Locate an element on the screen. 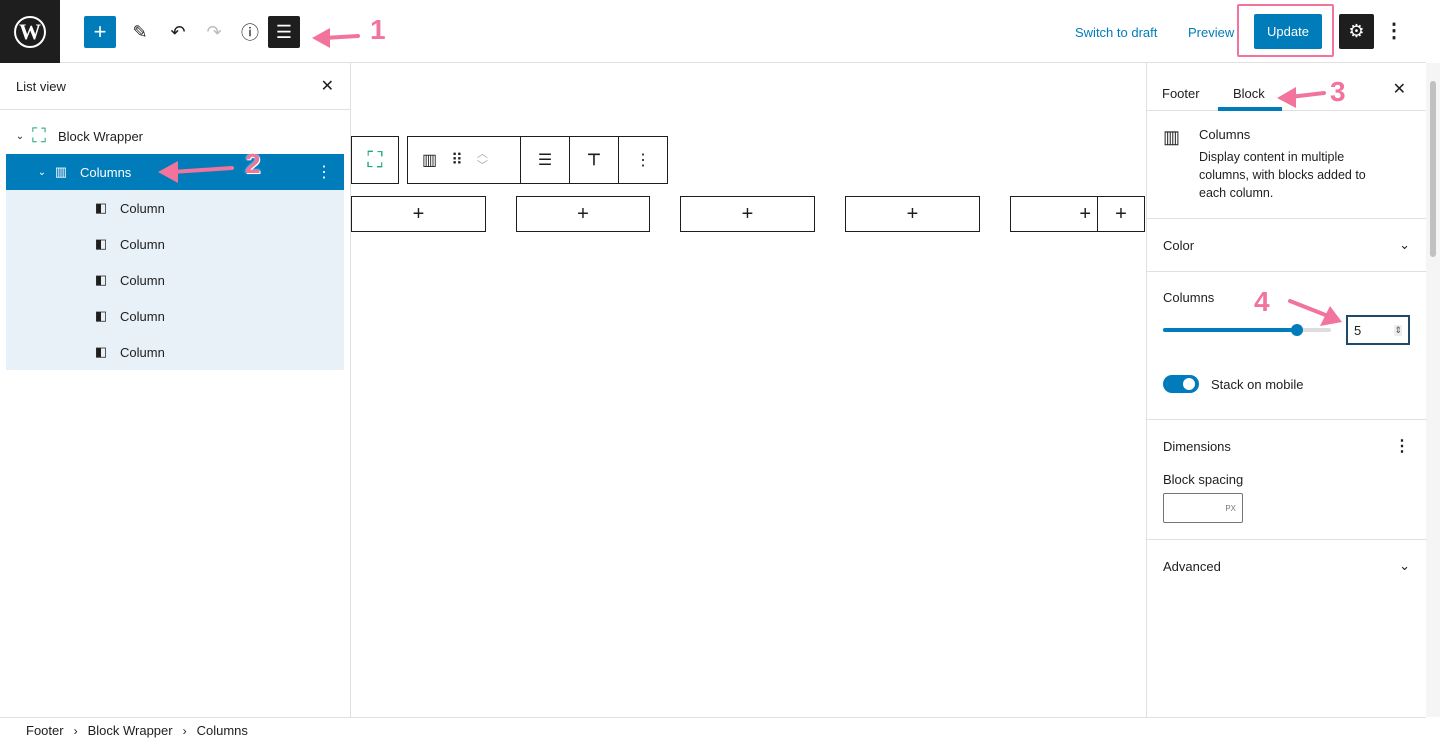 The image size is (1440, 743). annotation-number: 4 is located at coordinates (1262, 301).